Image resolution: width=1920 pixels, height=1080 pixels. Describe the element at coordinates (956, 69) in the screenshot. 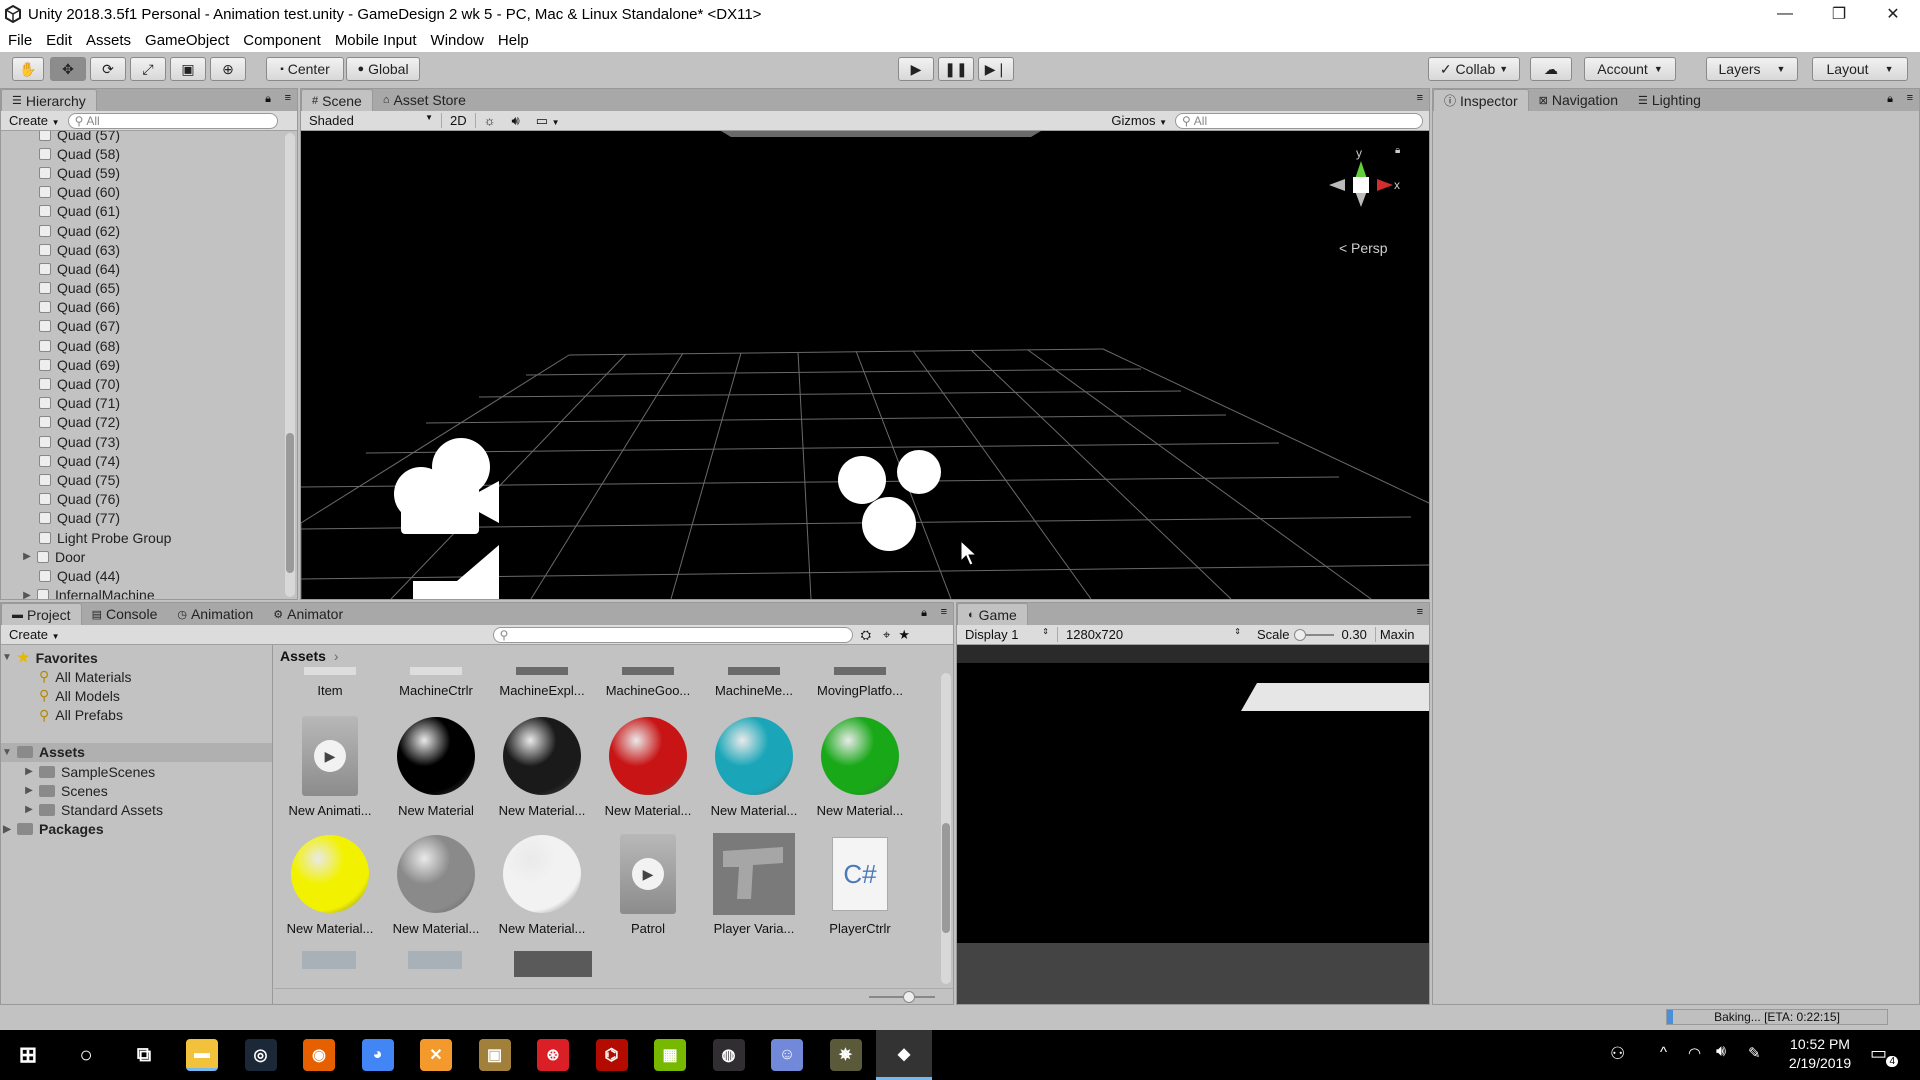

I see `pause-button: ❚❚` at that location.